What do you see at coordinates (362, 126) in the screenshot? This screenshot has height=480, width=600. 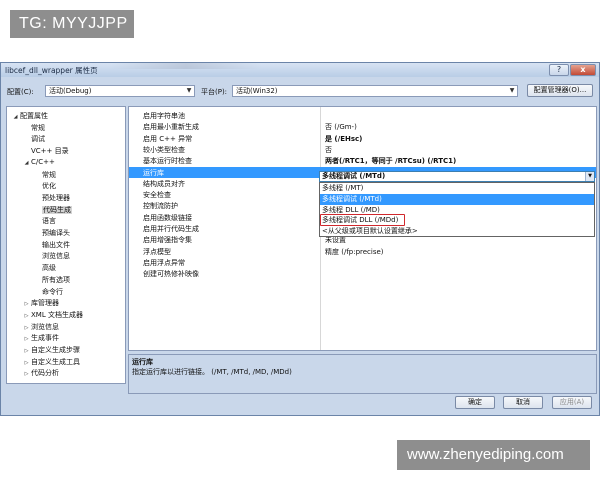 I see `property-row: 启用最小重新生成 否 (/Gm-)` at bounding box center [362, 126].